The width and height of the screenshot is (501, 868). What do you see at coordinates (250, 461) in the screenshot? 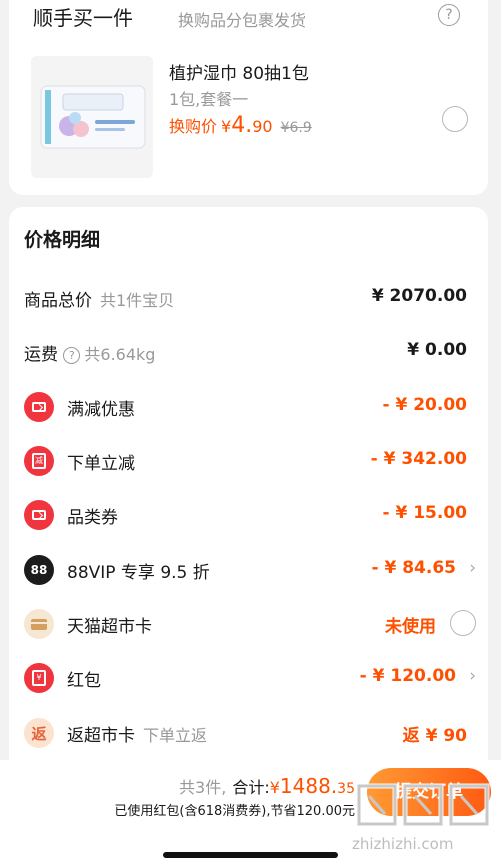
I see `row-order-discount: 减 下单立减 - ¥ 342.00` at bounding box center [250, 461].